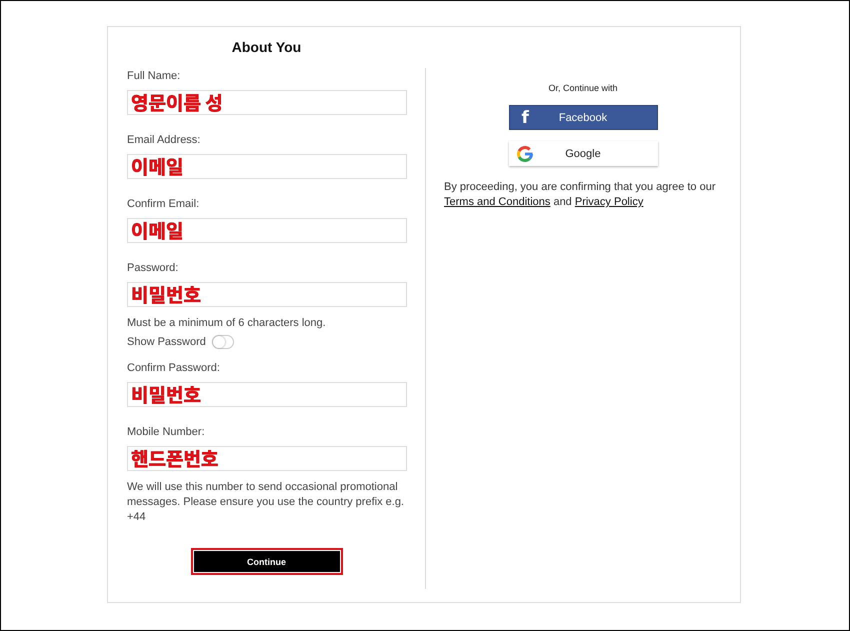 This screenshot has height=631, width=850. I want to click on google-button: Google, so click(583, 153).